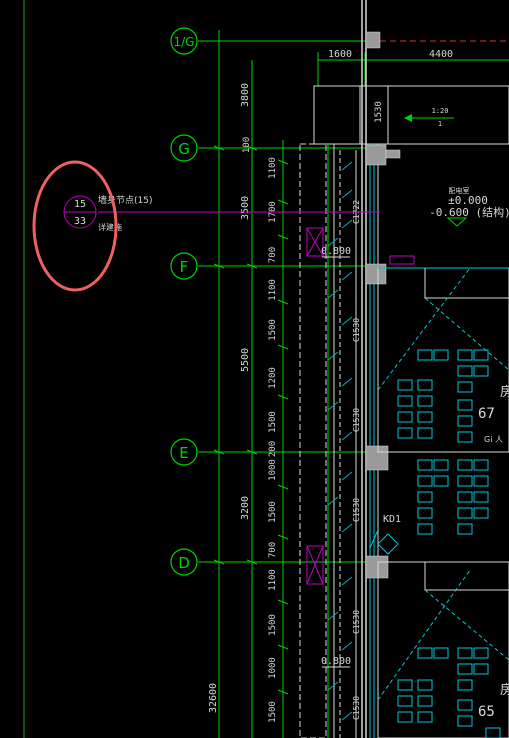  I want to click on level-2: -0.600 (结构), so click(469, 212).